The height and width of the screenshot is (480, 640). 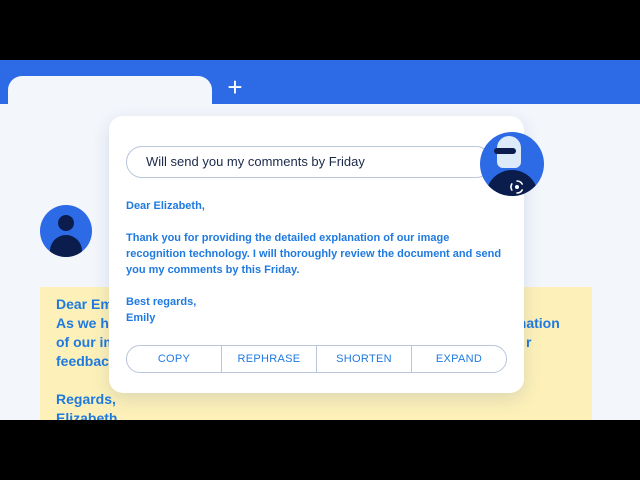 What do you see at coordinates (84, 304) in the screenshot?
I see `email-line: Dear Em` at bounding box center [84, 304].